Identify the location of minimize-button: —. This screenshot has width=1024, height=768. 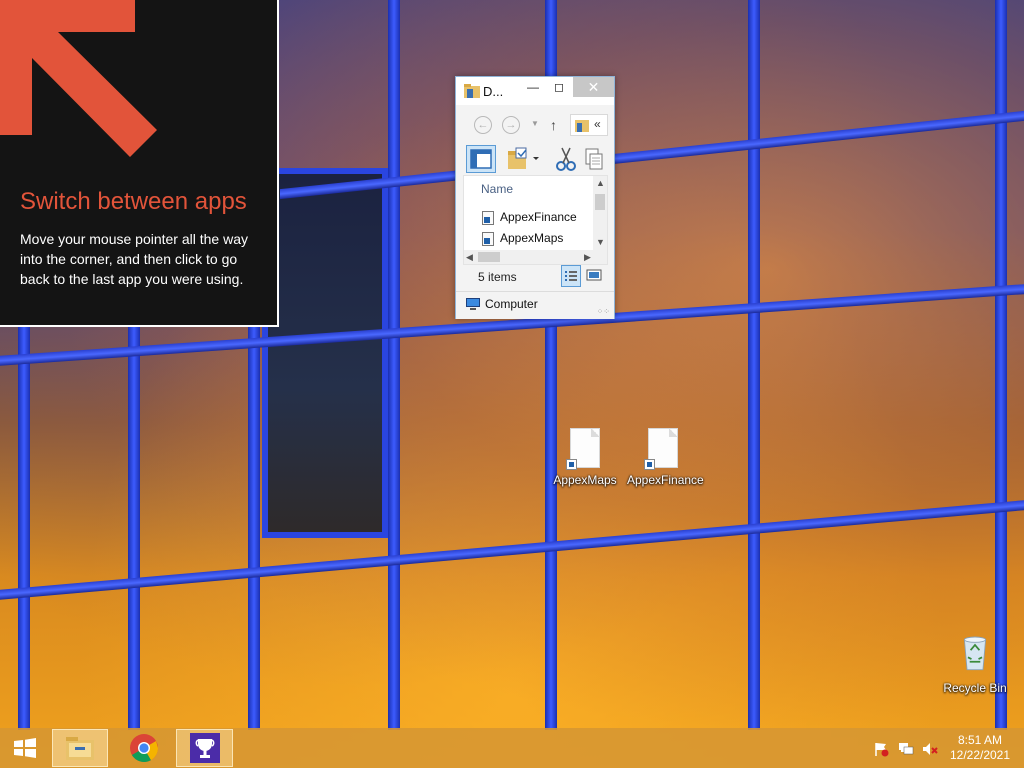
(533, 87).